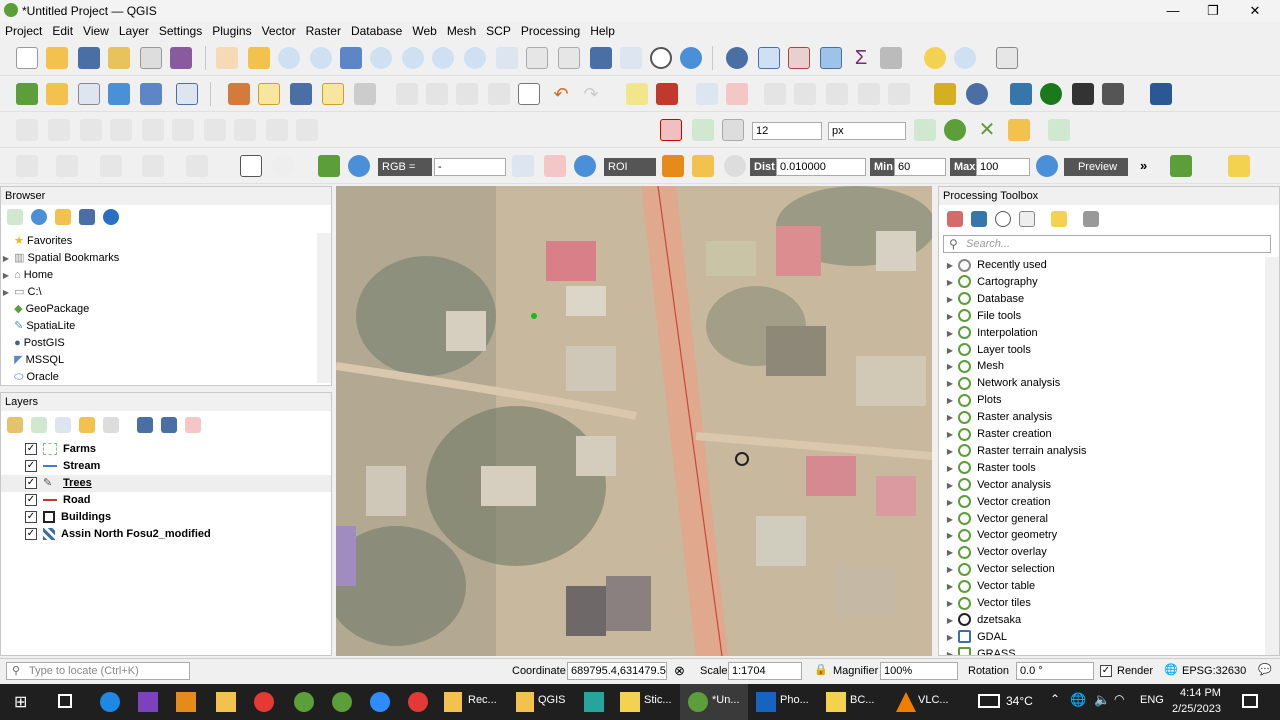  I want to click on cloud-icon, so click(283, 166).